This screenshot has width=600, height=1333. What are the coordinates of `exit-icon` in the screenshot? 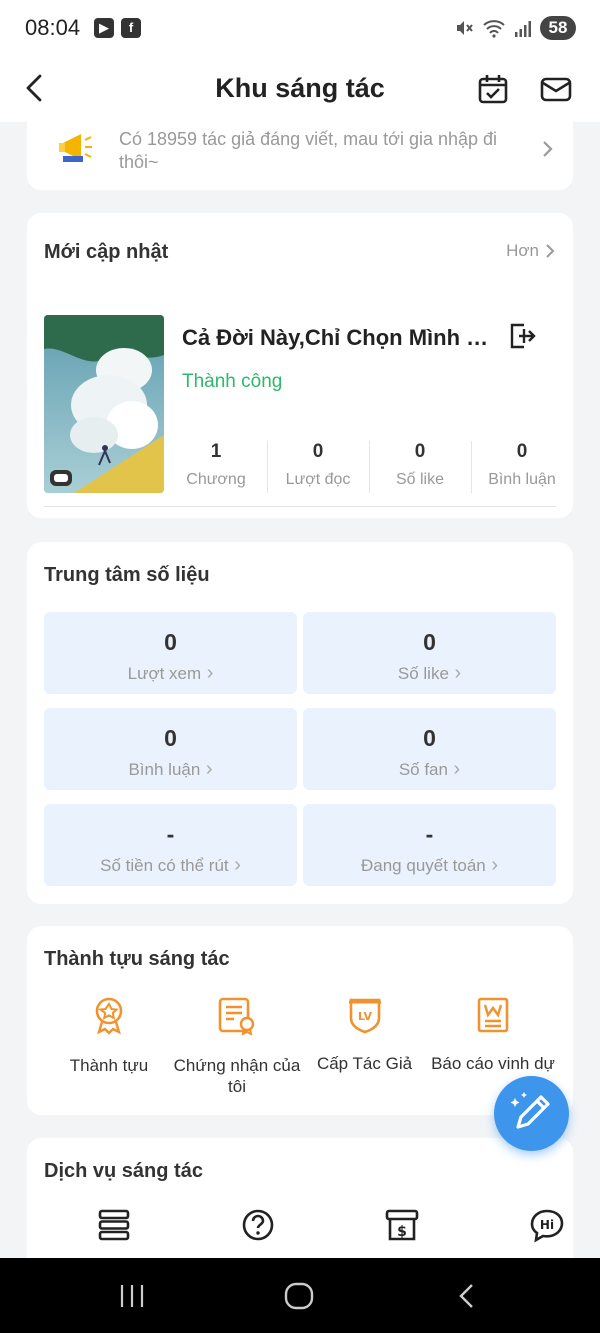 It's located at (522, 336).